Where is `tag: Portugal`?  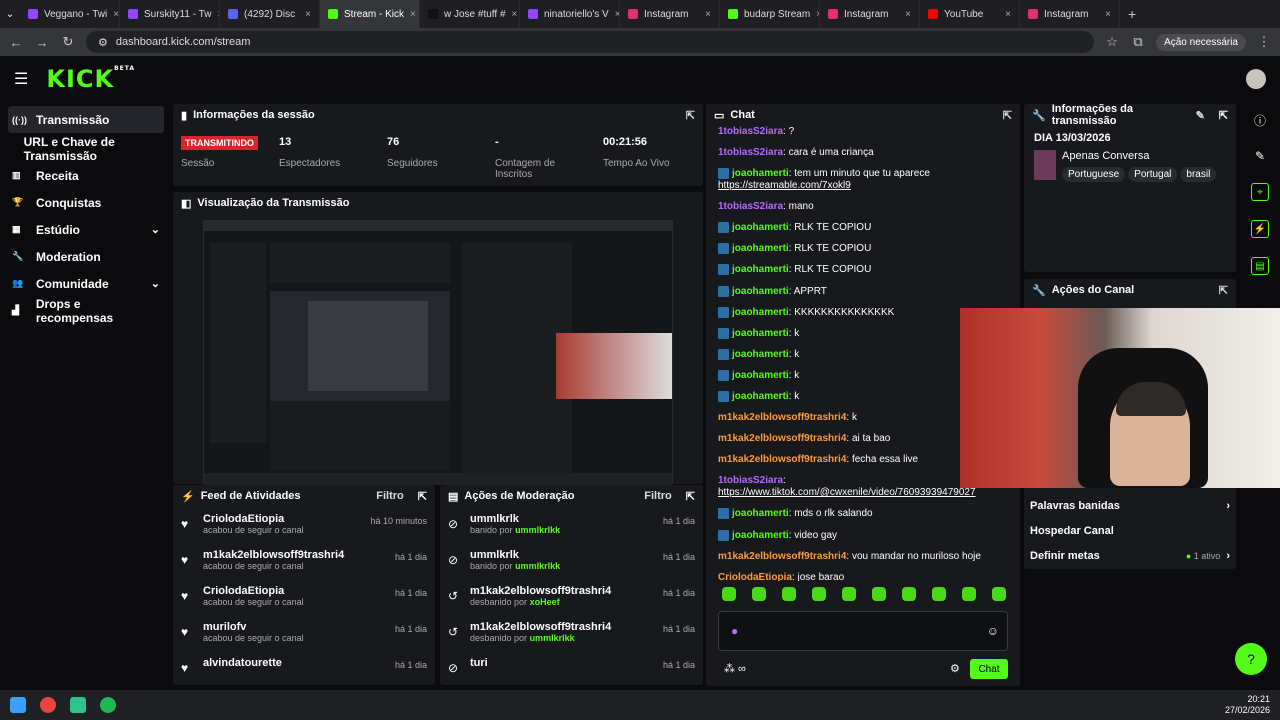
tag: Portugal is located at coordinates (1153, 174).